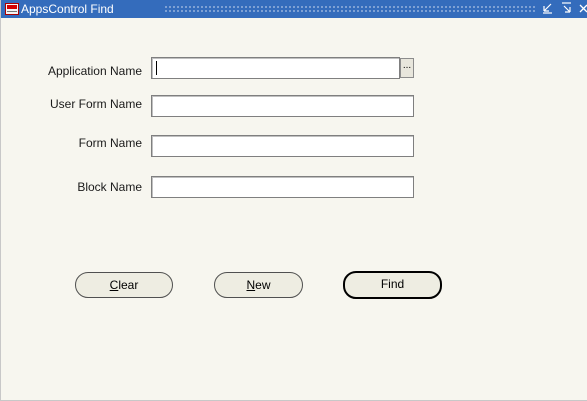  I want to click on form-name-field, so click(282, 146).